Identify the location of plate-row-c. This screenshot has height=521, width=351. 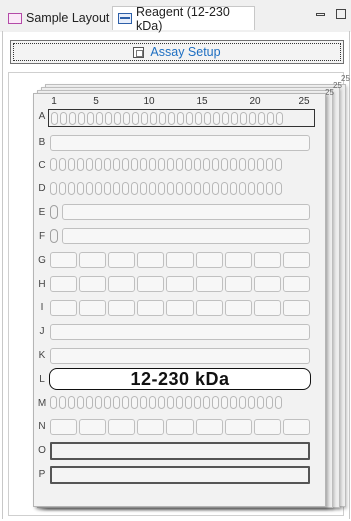
(180, 165).